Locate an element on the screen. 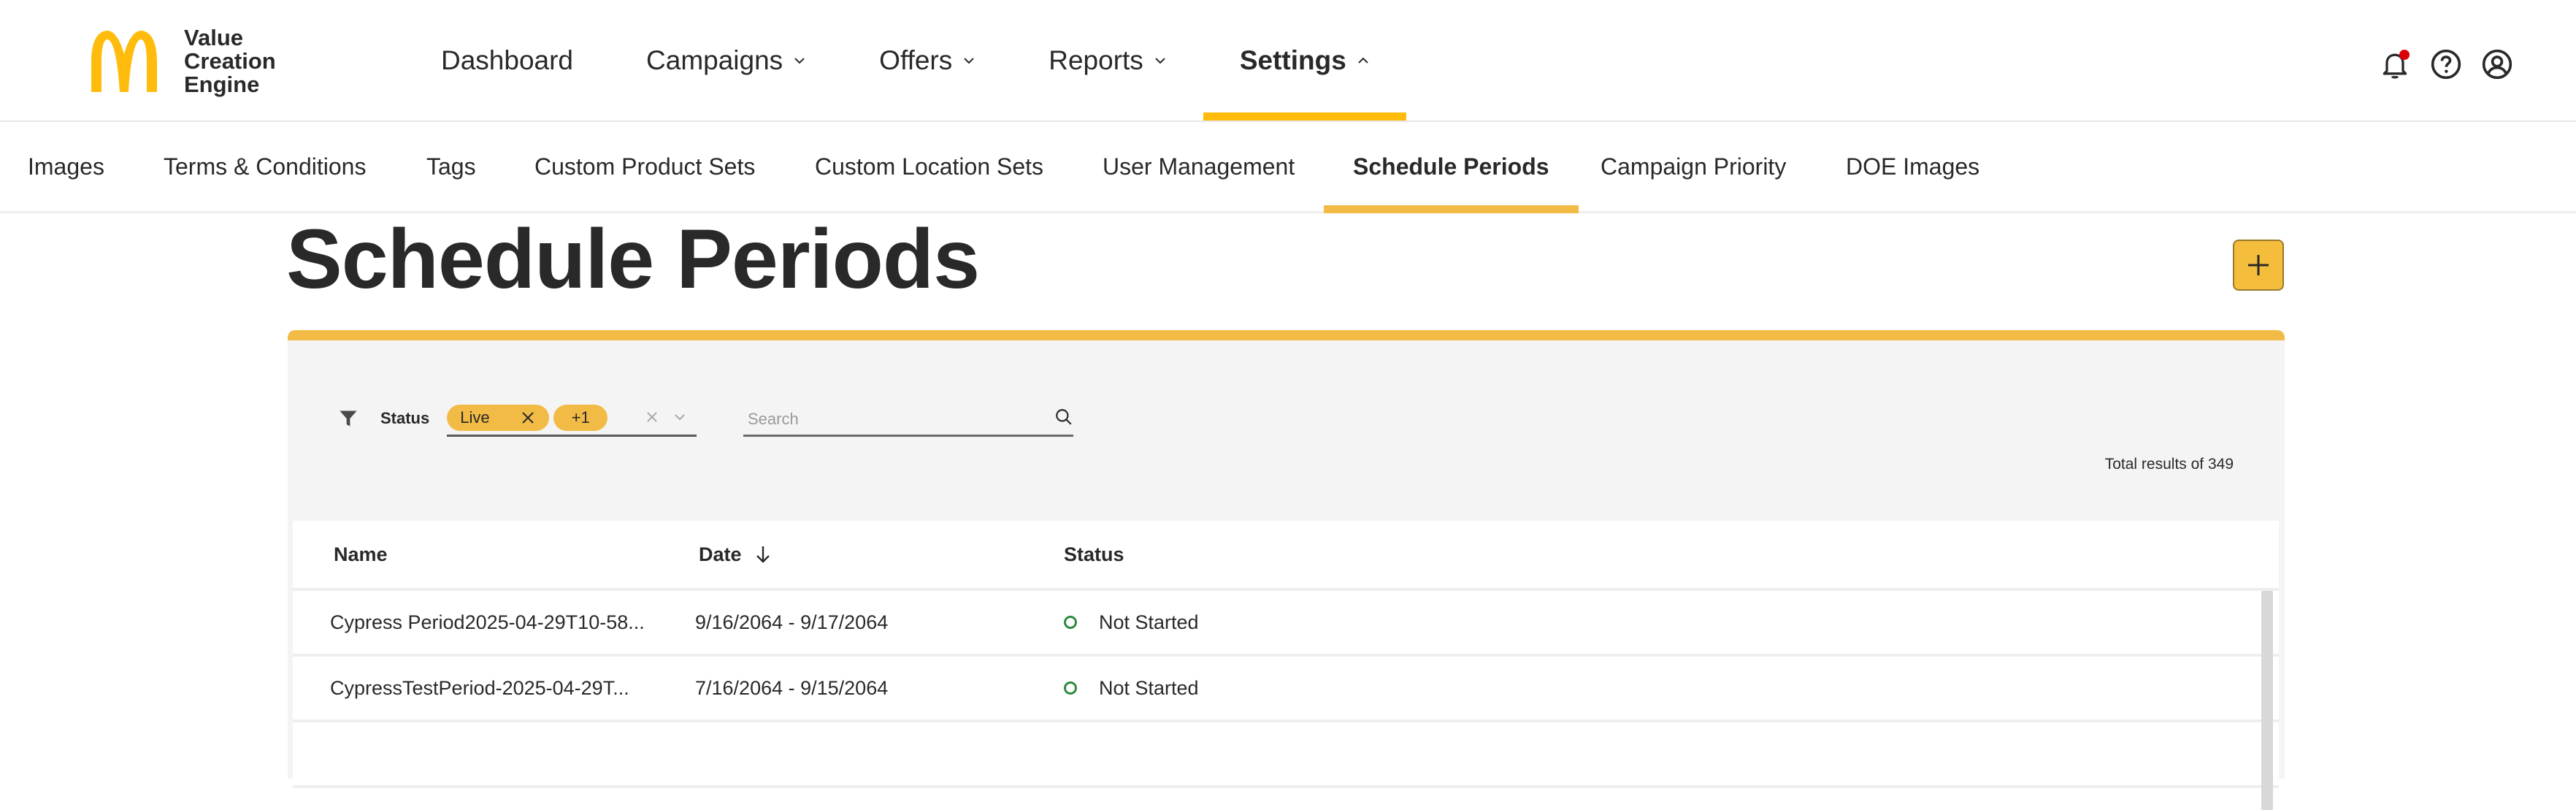 The width and height of the screenshot is (2576, 810). clear-selection-icon is located at coordinates (652, 417).